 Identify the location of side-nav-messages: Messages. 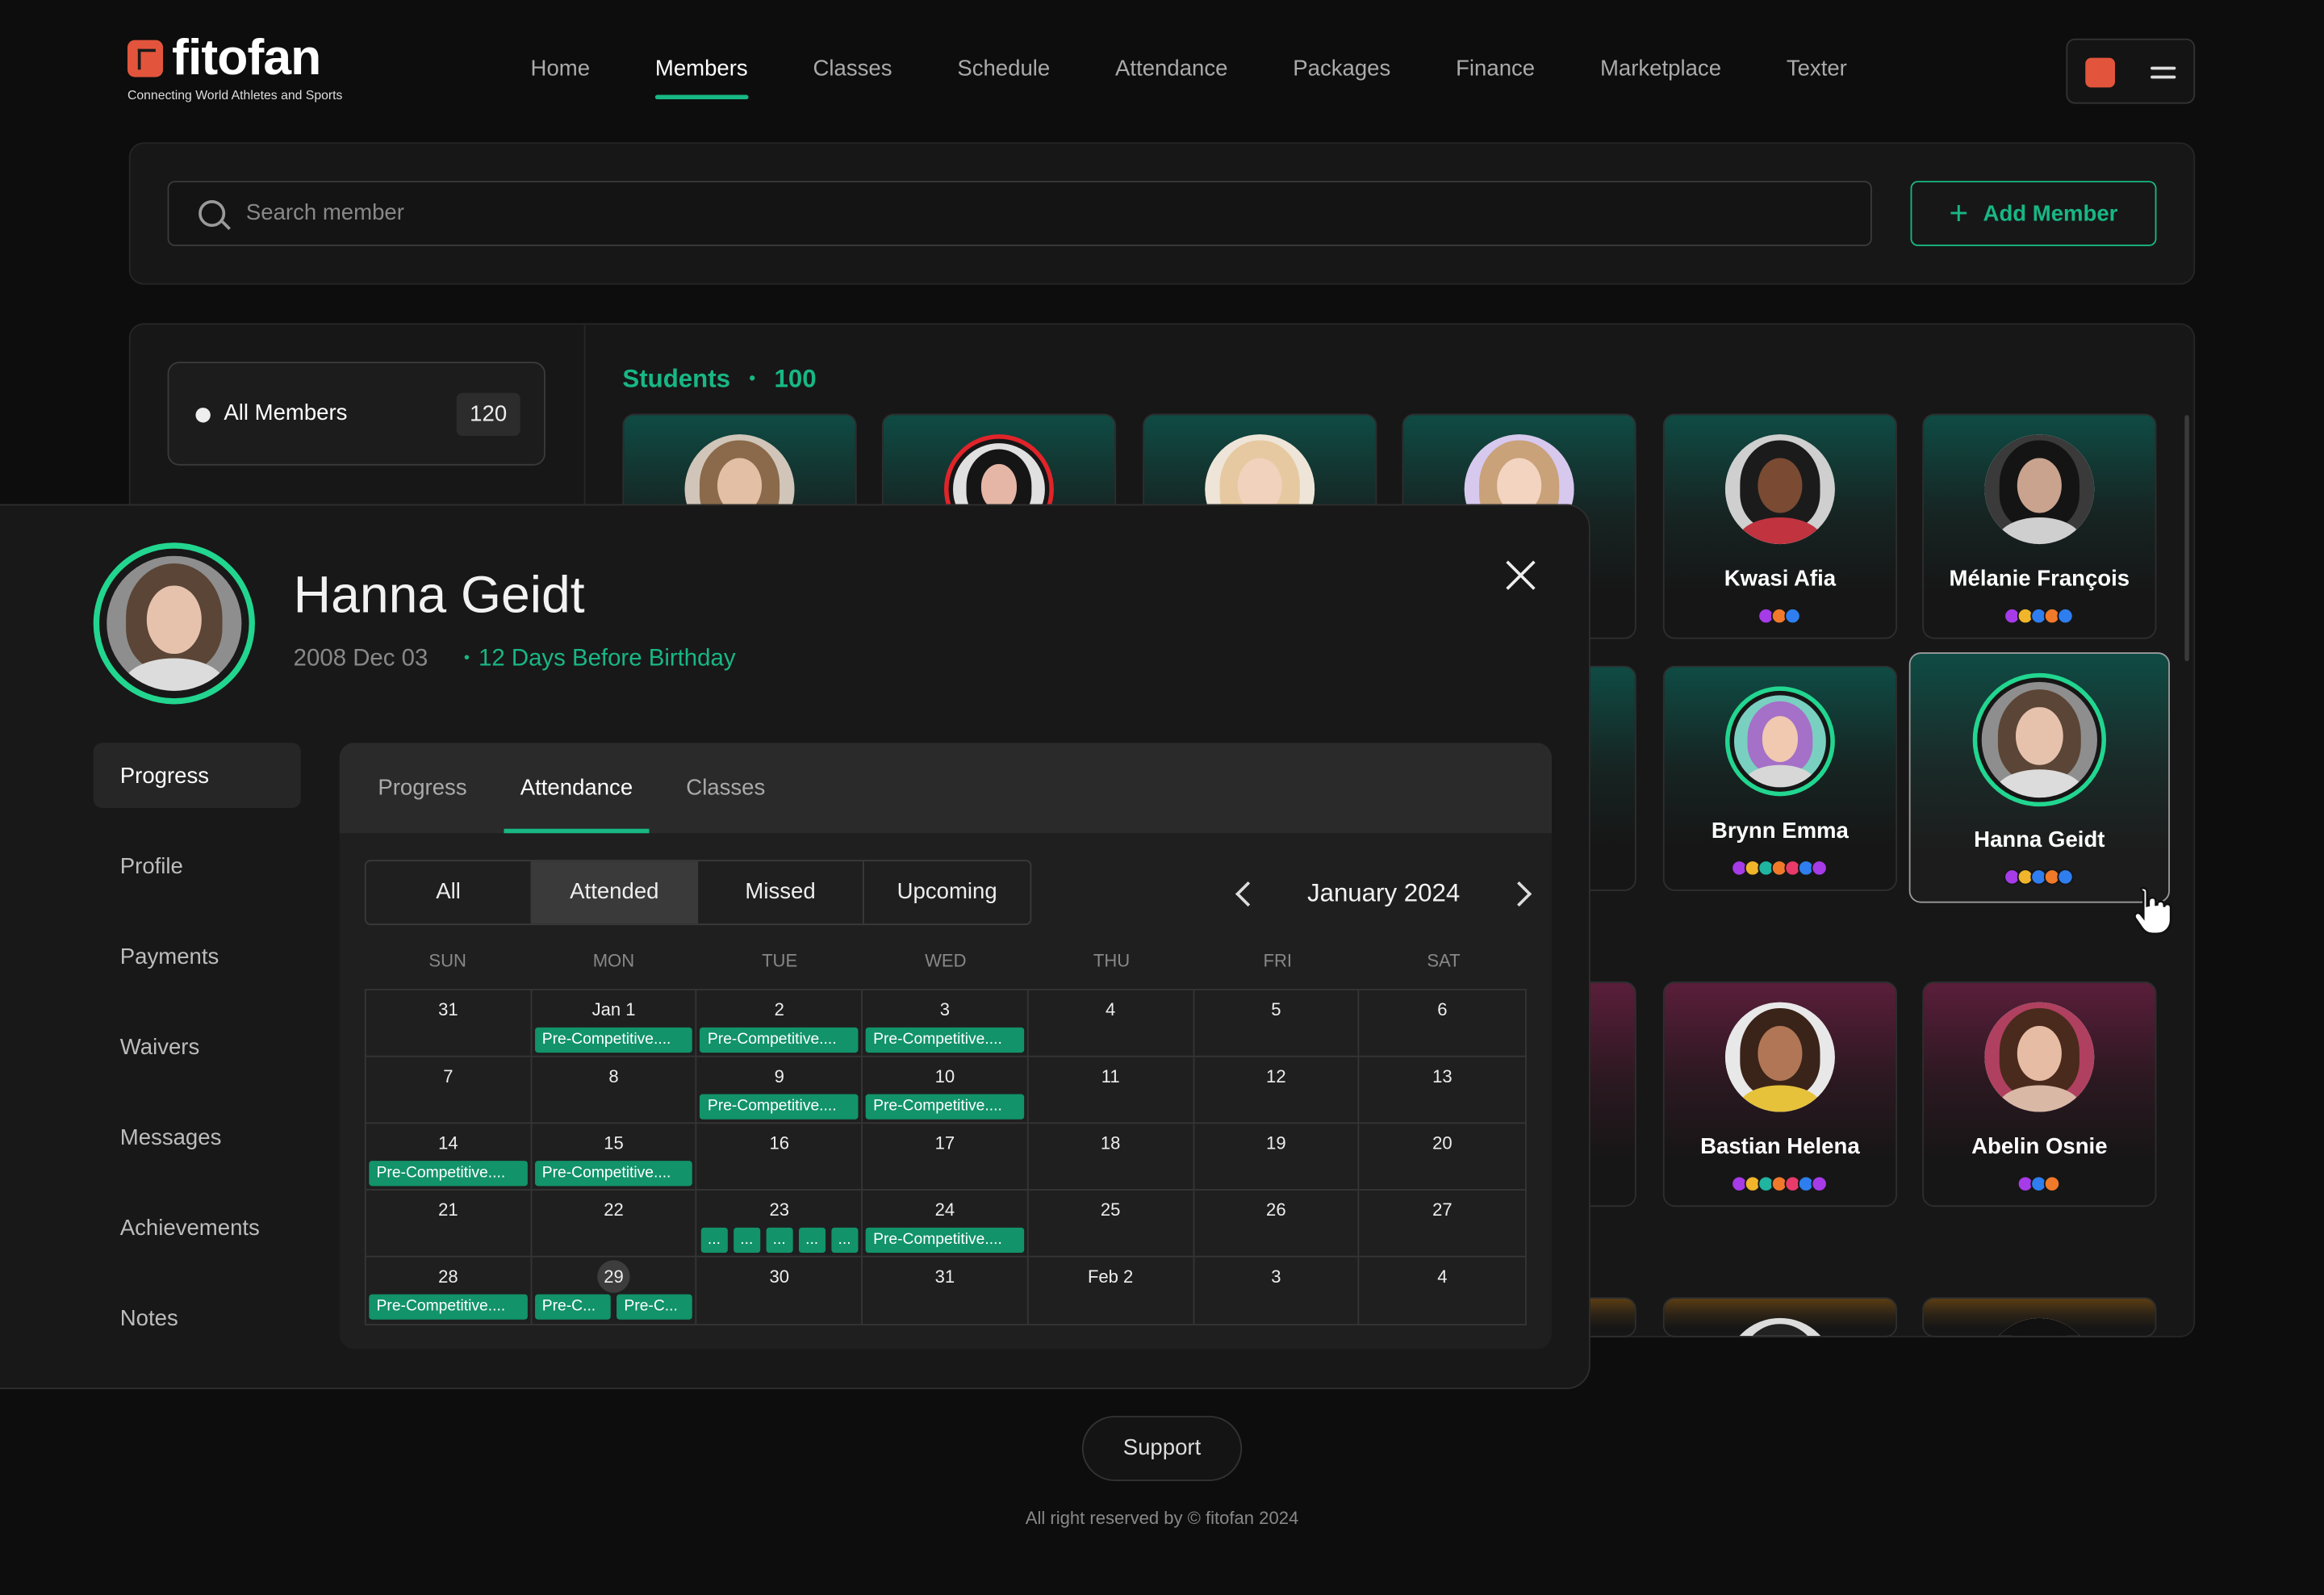
(197, 1137).